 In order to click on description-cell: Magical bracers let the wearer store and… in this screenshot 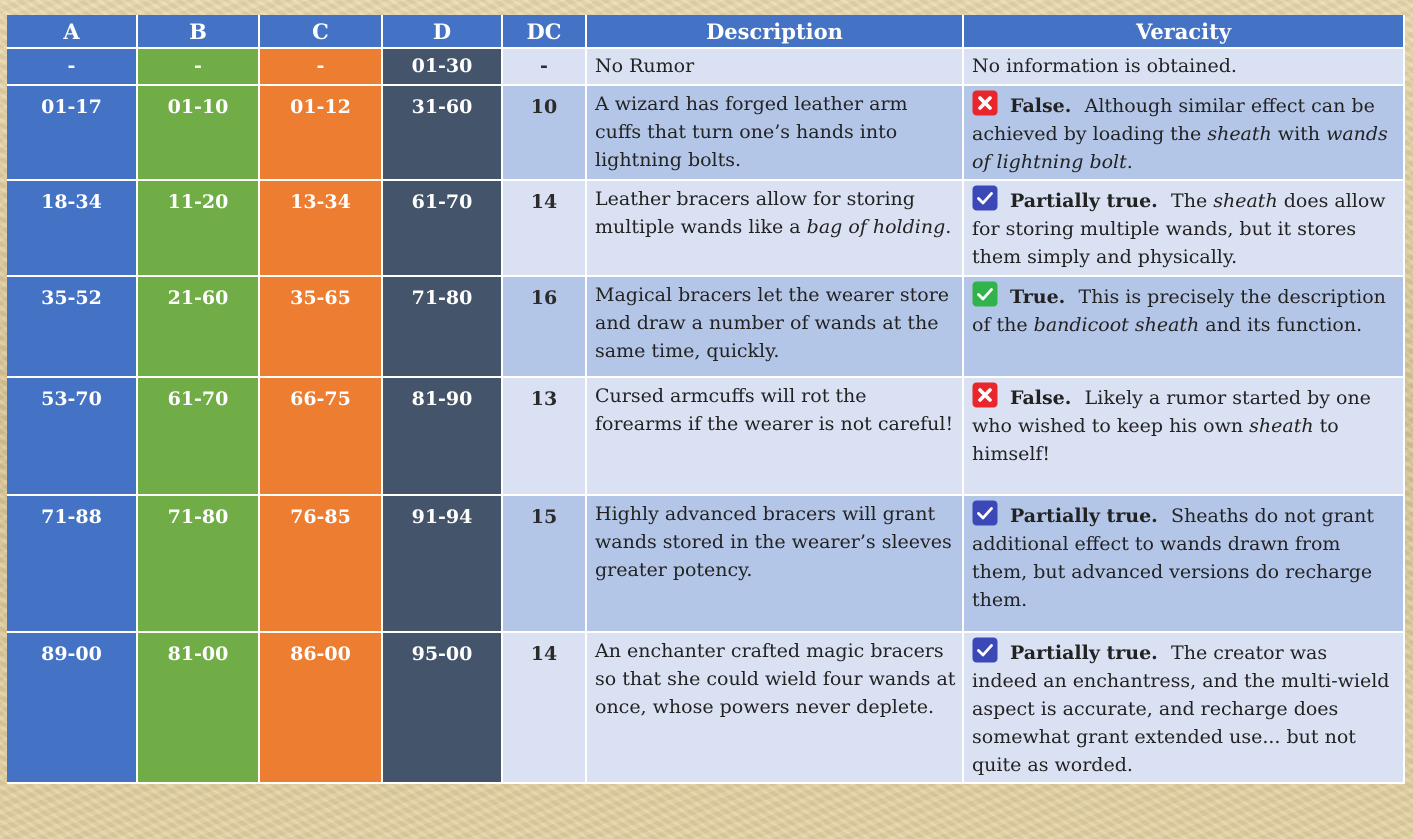, I will do `click(775, 327)`.